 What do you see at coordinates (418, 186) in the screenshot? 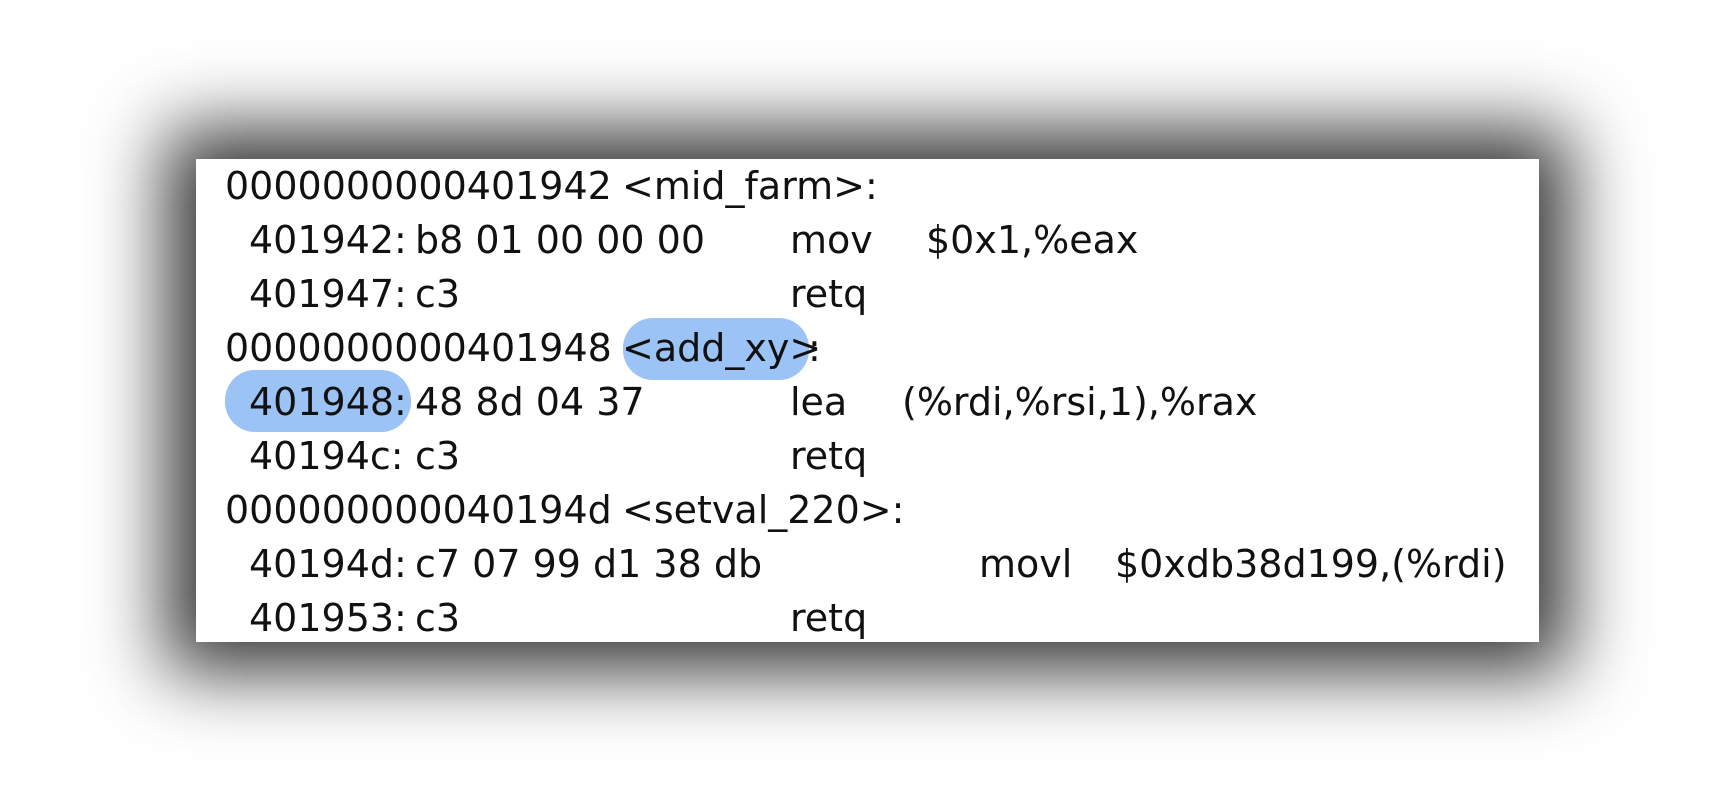
I see `function-address: 0000000000401942` at bounding box center [418, 186].